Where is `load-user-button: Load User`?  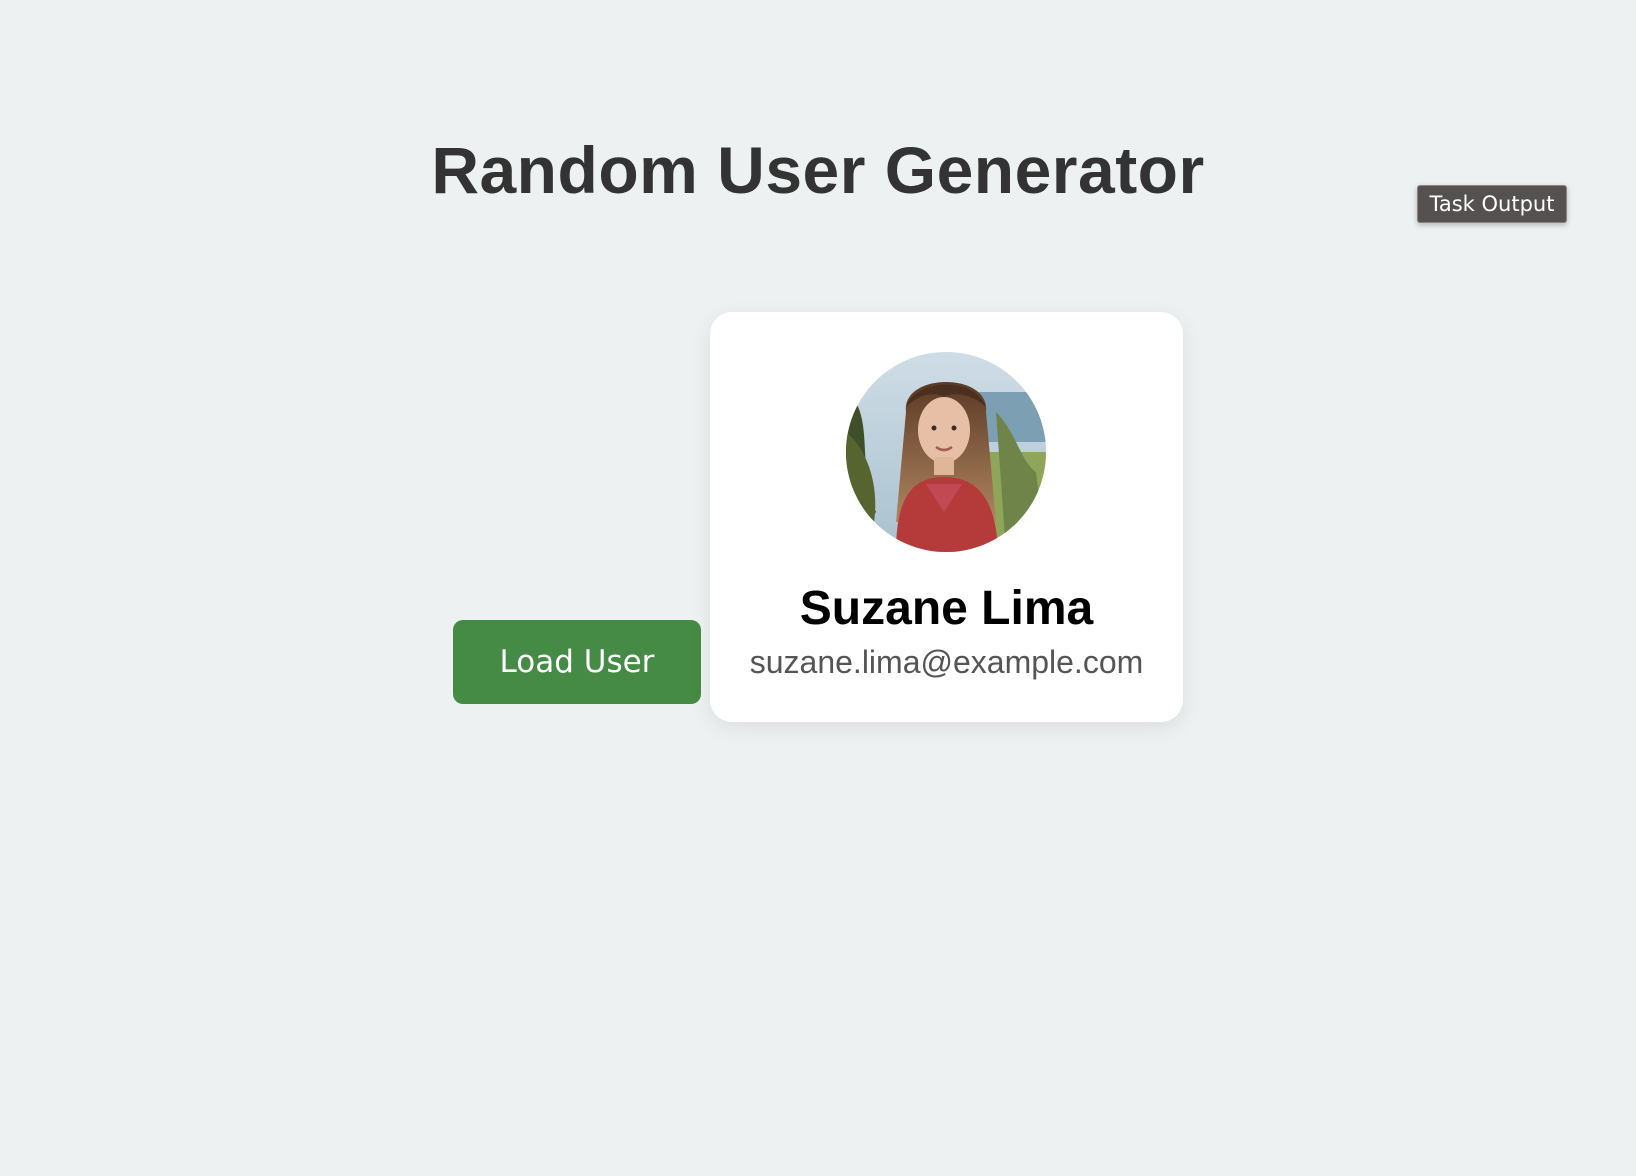 load-user-button: Load User is located at coordinates (577, 662).